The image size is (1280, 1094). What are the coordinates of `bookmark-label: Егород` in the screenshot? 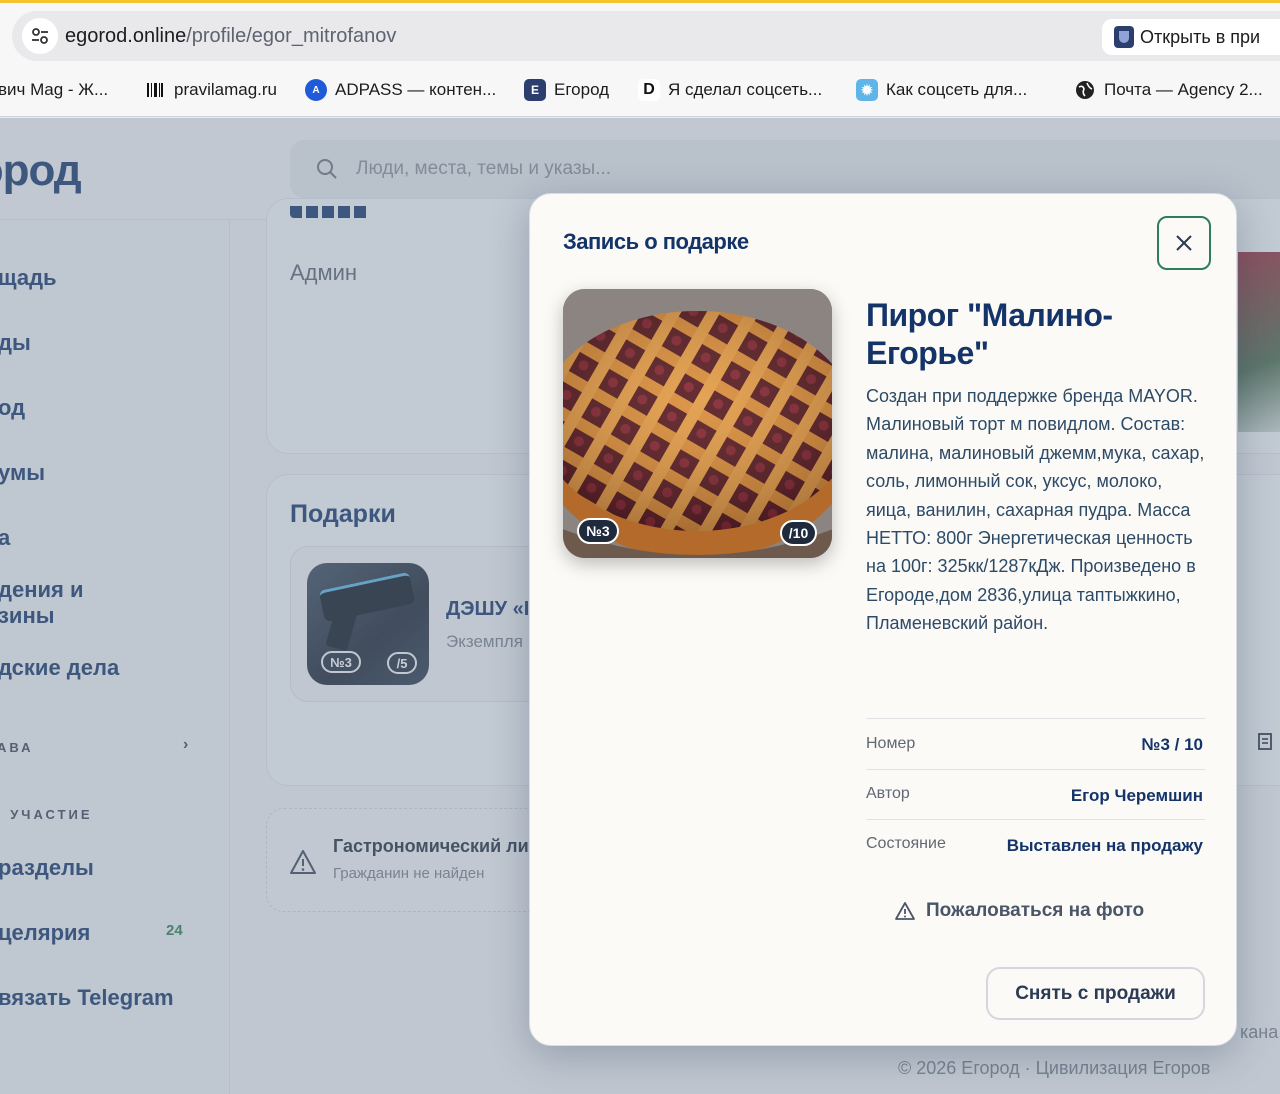 It's located at (582, 89).